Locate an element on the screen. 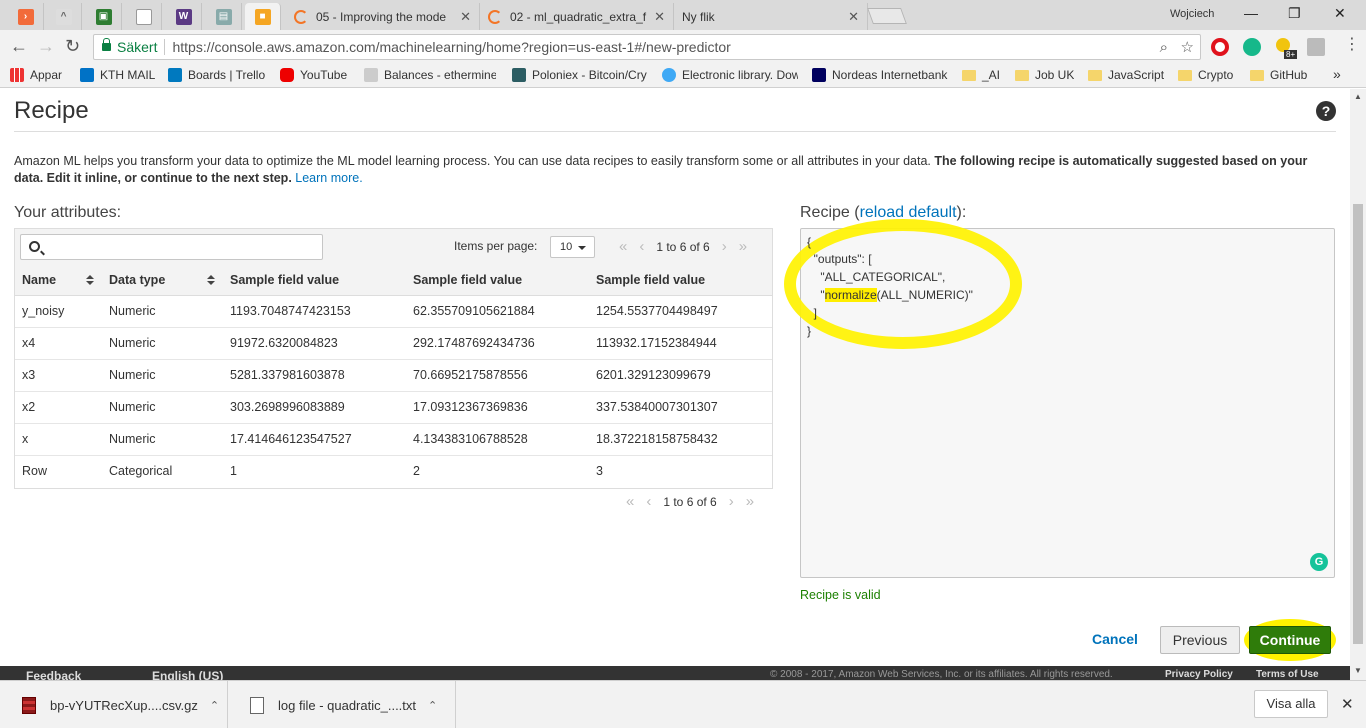 The height and width of the screenshot is (728, 1366). outlook-icon is located at coordinates (87, 75).